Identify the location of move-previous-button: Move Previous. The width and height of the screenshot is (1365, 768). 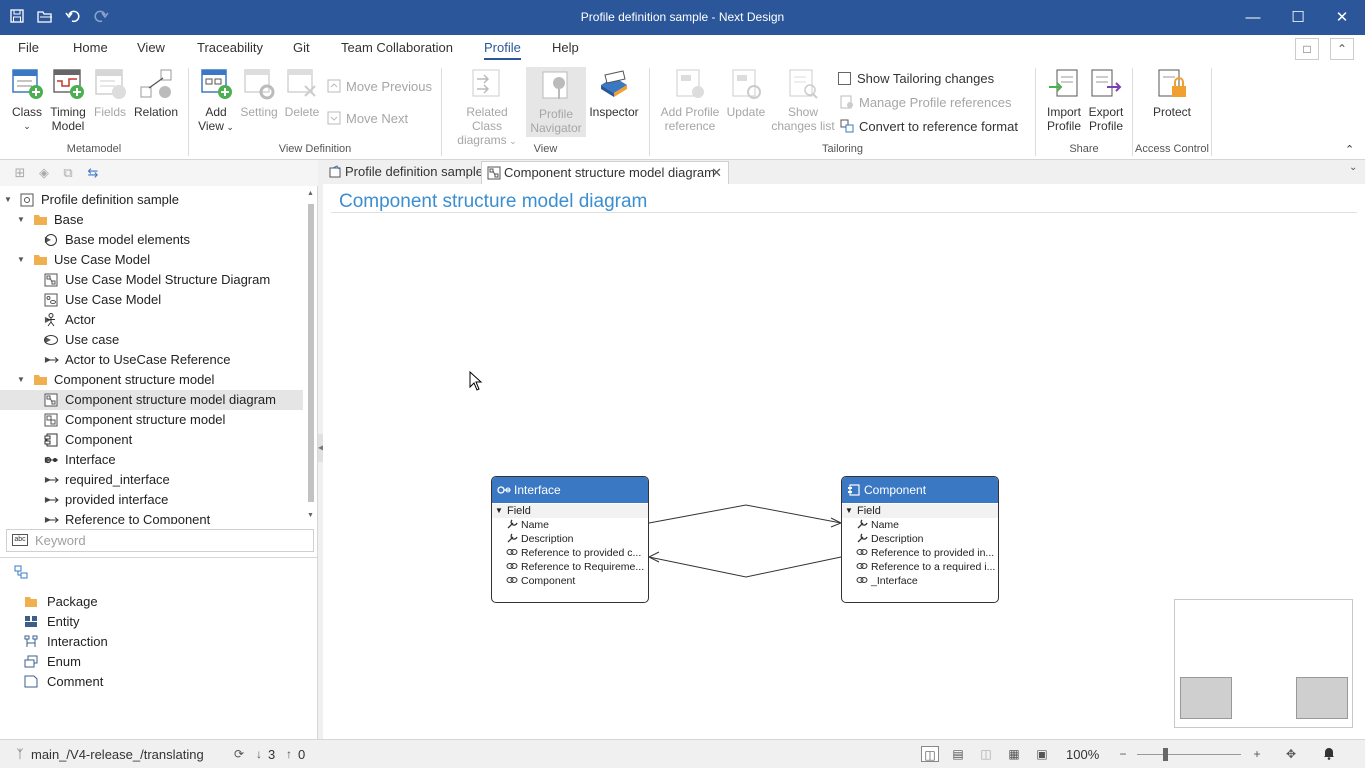
(379, 86).